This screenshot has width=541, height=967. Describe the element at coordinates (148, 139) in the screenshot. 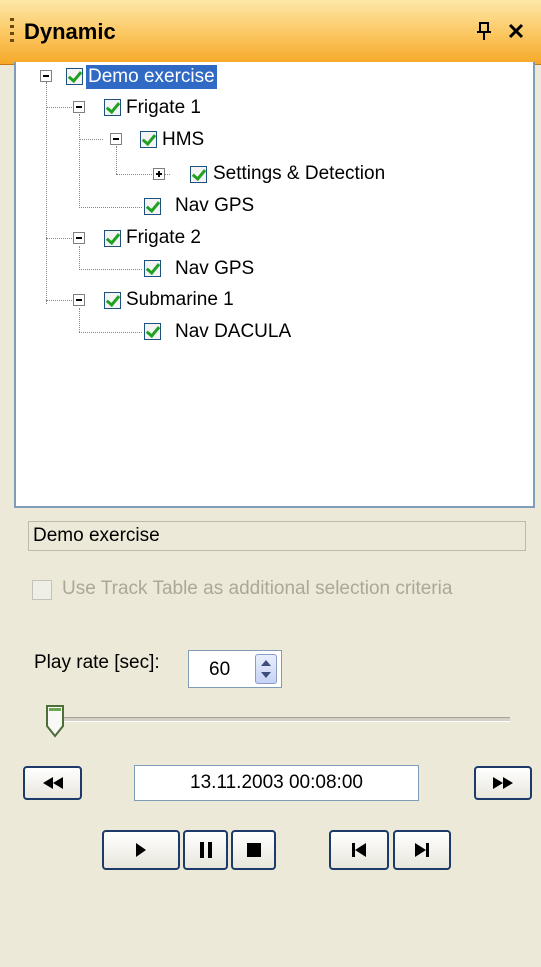

I see `checkbox-hms` at that location.